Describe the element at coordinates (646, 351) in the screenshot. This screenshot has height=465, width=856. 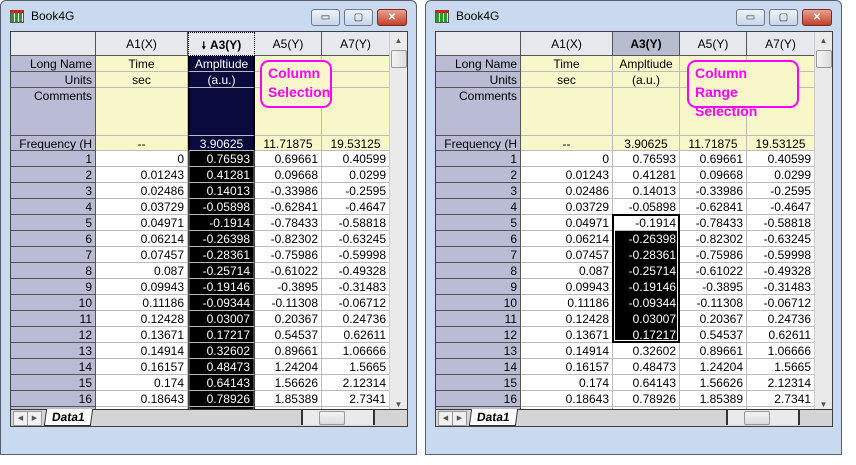
I see `data-cell: 0.32602` at that location.